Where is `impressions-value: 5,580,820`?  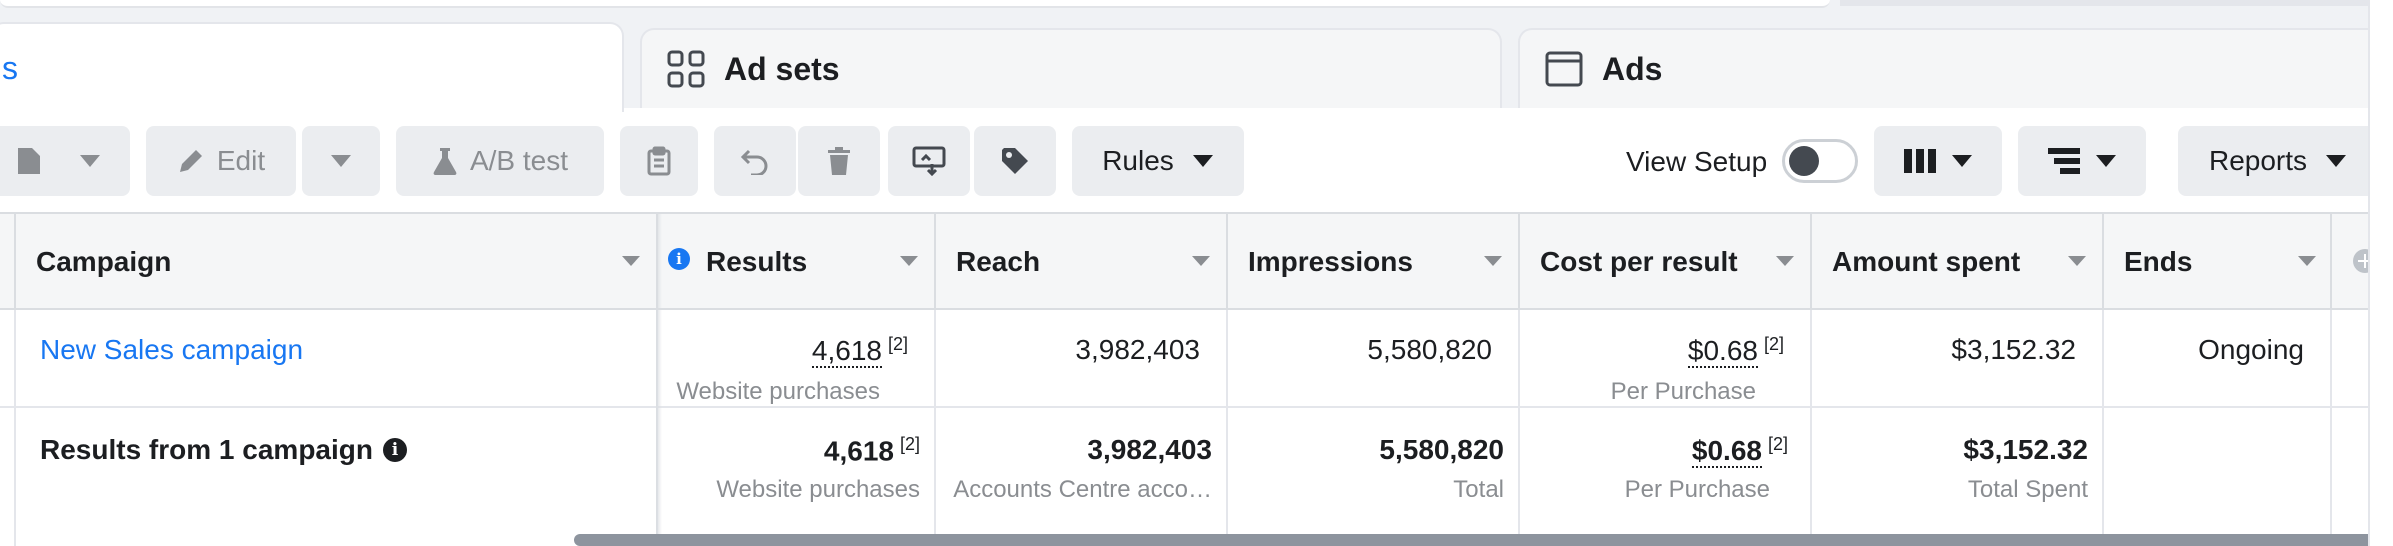 impressions-value: 5,580,820 is located at coordinates (1429, 349).